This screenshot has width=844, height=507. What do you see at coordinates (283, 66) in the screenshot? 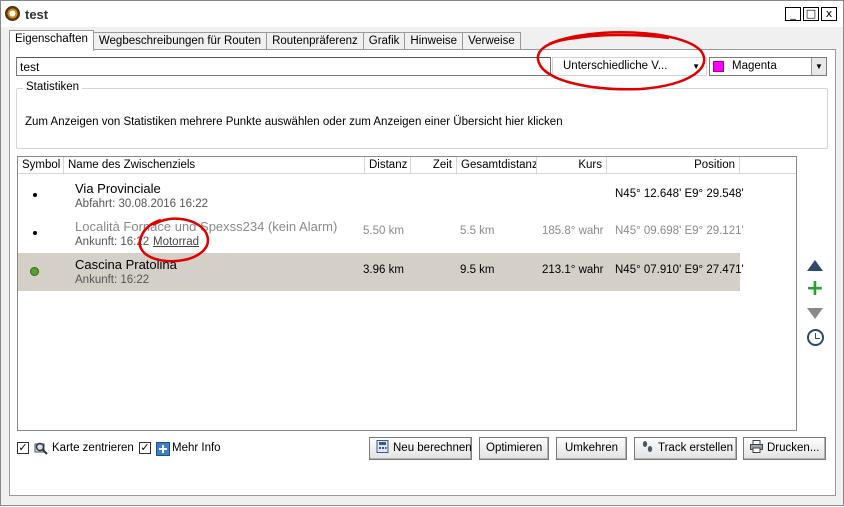
I see `route-name-input` at bounding box center [283, 66].